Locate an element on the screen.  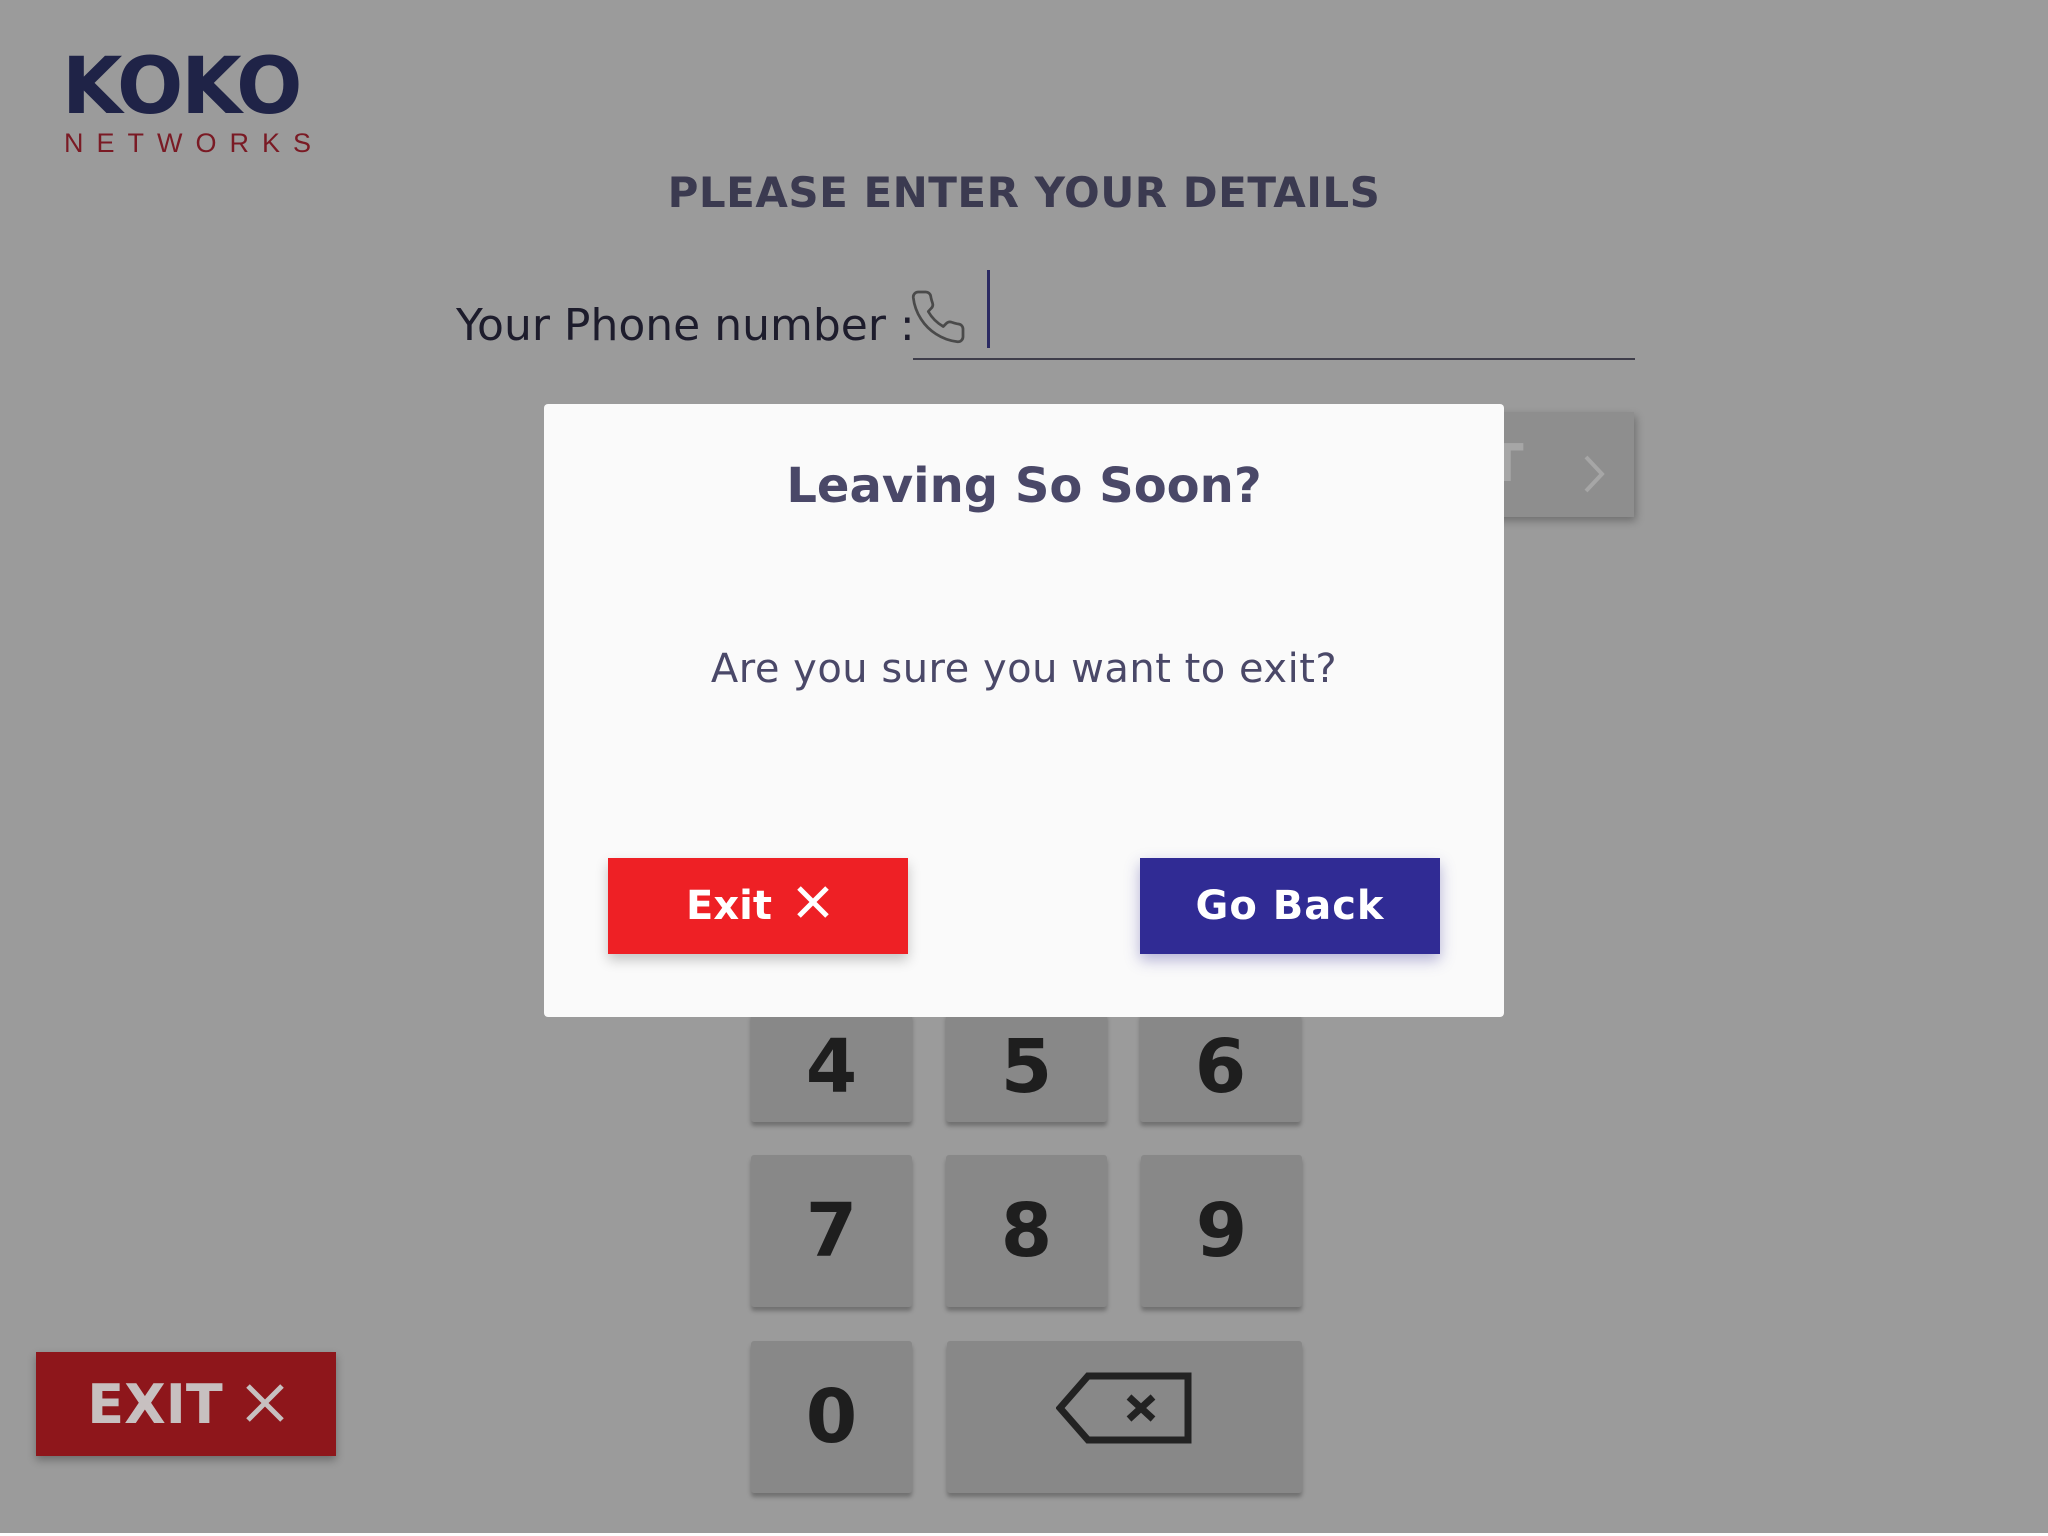
exit-button: EXIT is located at coordinates (186, 1404).